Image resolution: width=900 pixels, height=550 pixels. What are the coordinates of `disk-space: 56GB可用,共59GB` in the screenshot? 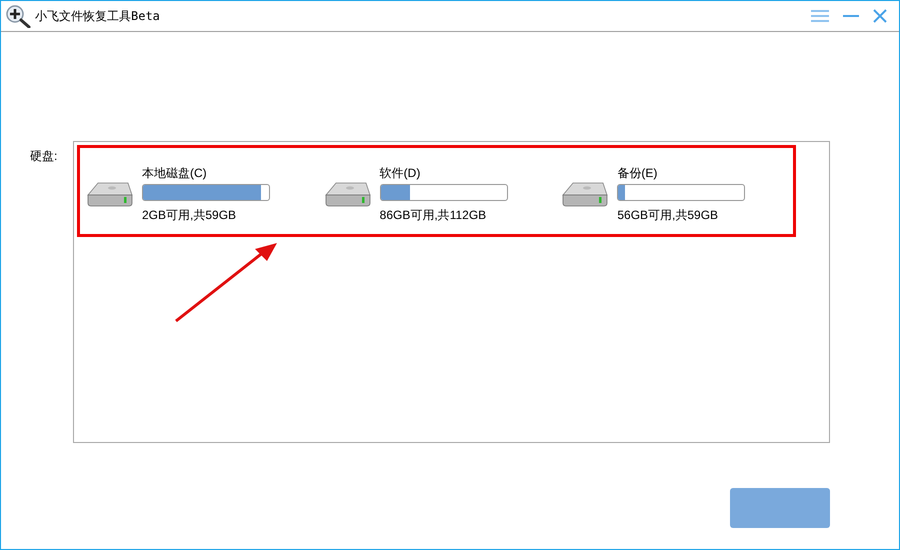 It's located at (668, 215).